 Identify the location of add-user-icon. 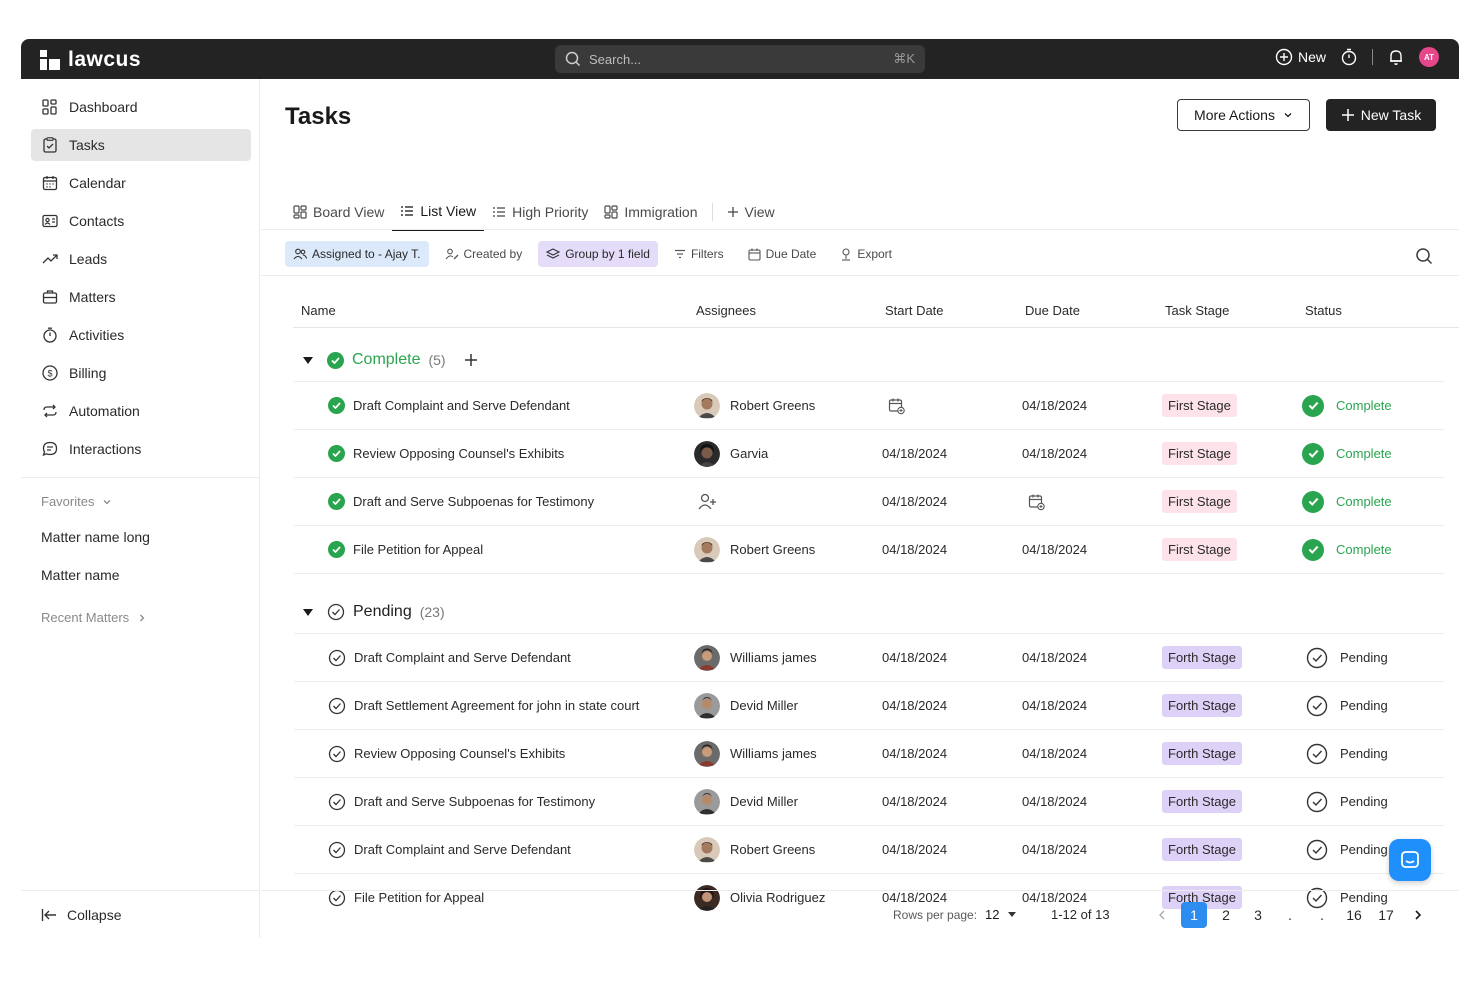
(707, 502).